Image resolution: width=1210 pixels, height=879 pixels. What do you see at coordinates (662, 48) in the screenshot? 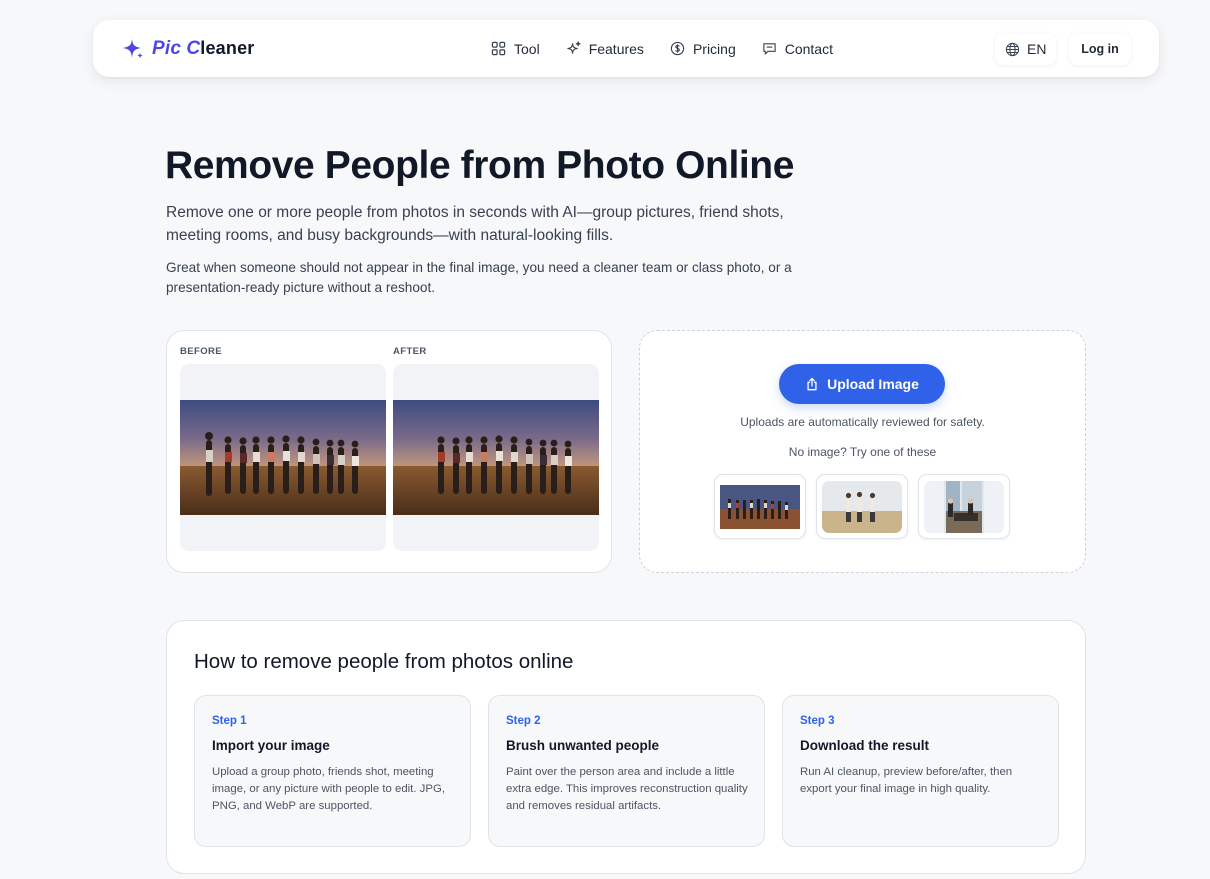
I see `main-nav: Tool Features Pricing Contact` at bounding box center [662, 48].